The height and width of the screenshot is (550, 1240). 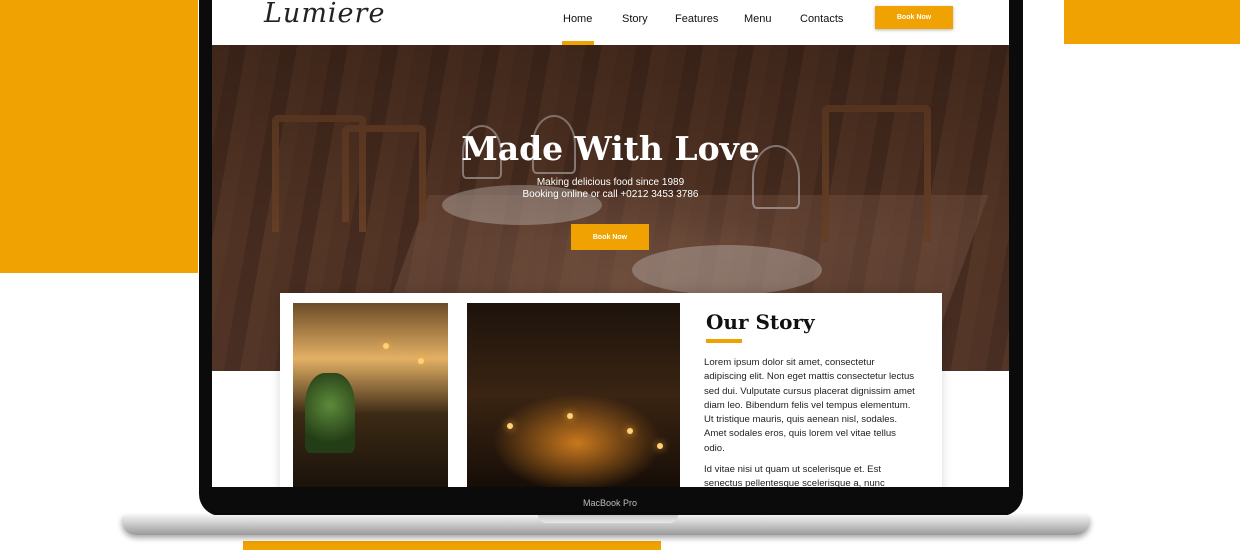 I want to click on decorative-block-bottom, so click(x=452, y=545).